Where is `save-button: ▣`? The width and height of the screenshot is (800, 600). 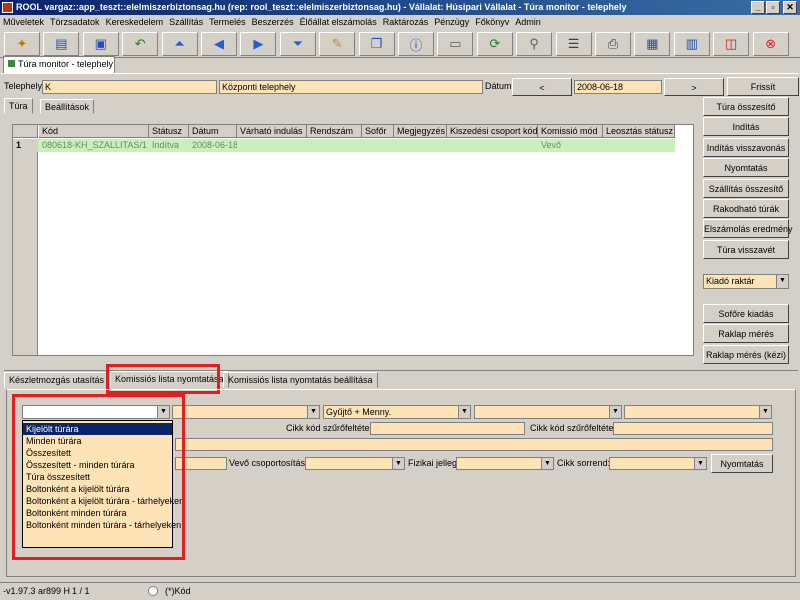 save-button: ▣ is located at coordinates (100, 44).